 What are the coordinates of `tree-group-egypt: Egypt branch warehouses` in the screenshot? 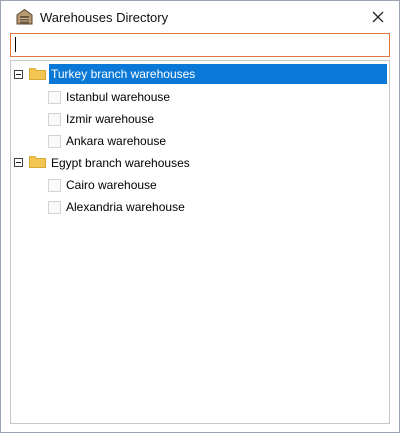 It's located at (120, 163).